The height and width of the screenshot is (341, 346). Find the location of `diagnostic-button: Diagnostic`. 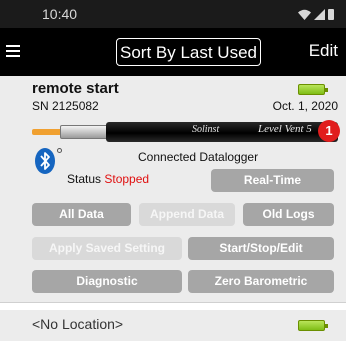

diagnostic-button: Diagnostic is located at coordinates (107, 281).